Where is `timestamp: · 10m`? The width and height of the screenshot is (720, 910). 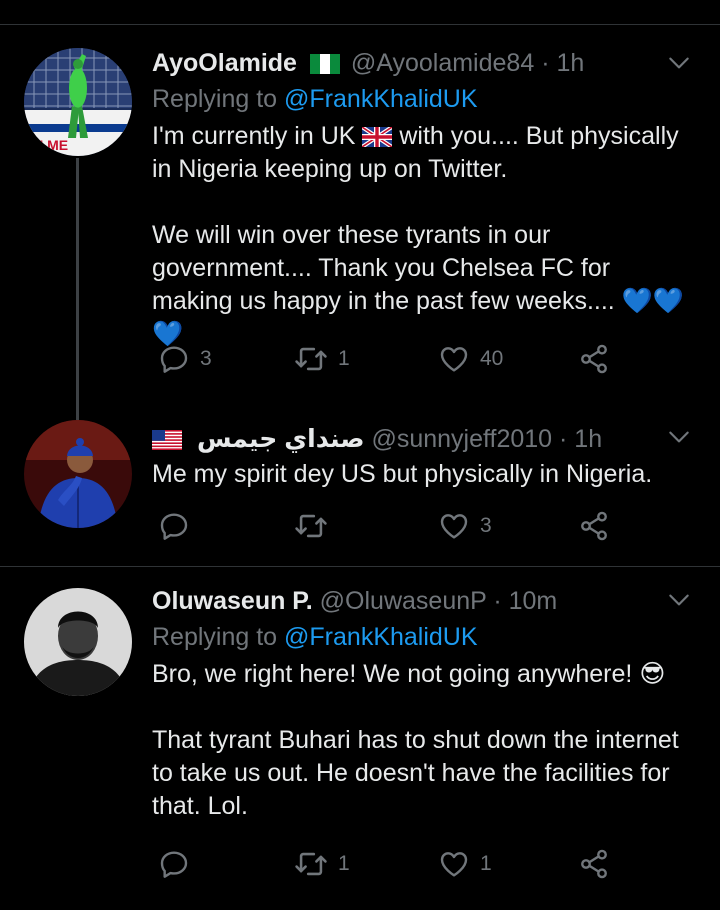 timestamp: · 10m is located at coordinates (525, 601).